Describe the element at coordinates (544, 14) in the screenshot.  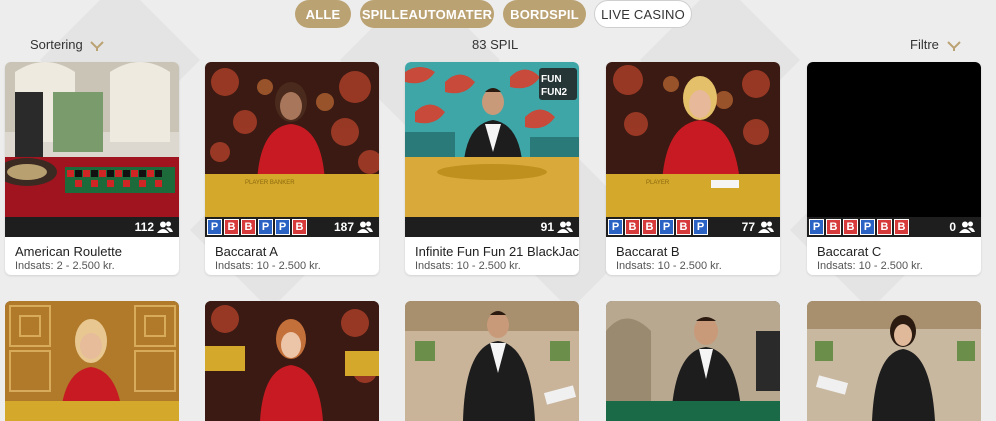
I see `filter-table-games-button: BORDSPIL` at that location.